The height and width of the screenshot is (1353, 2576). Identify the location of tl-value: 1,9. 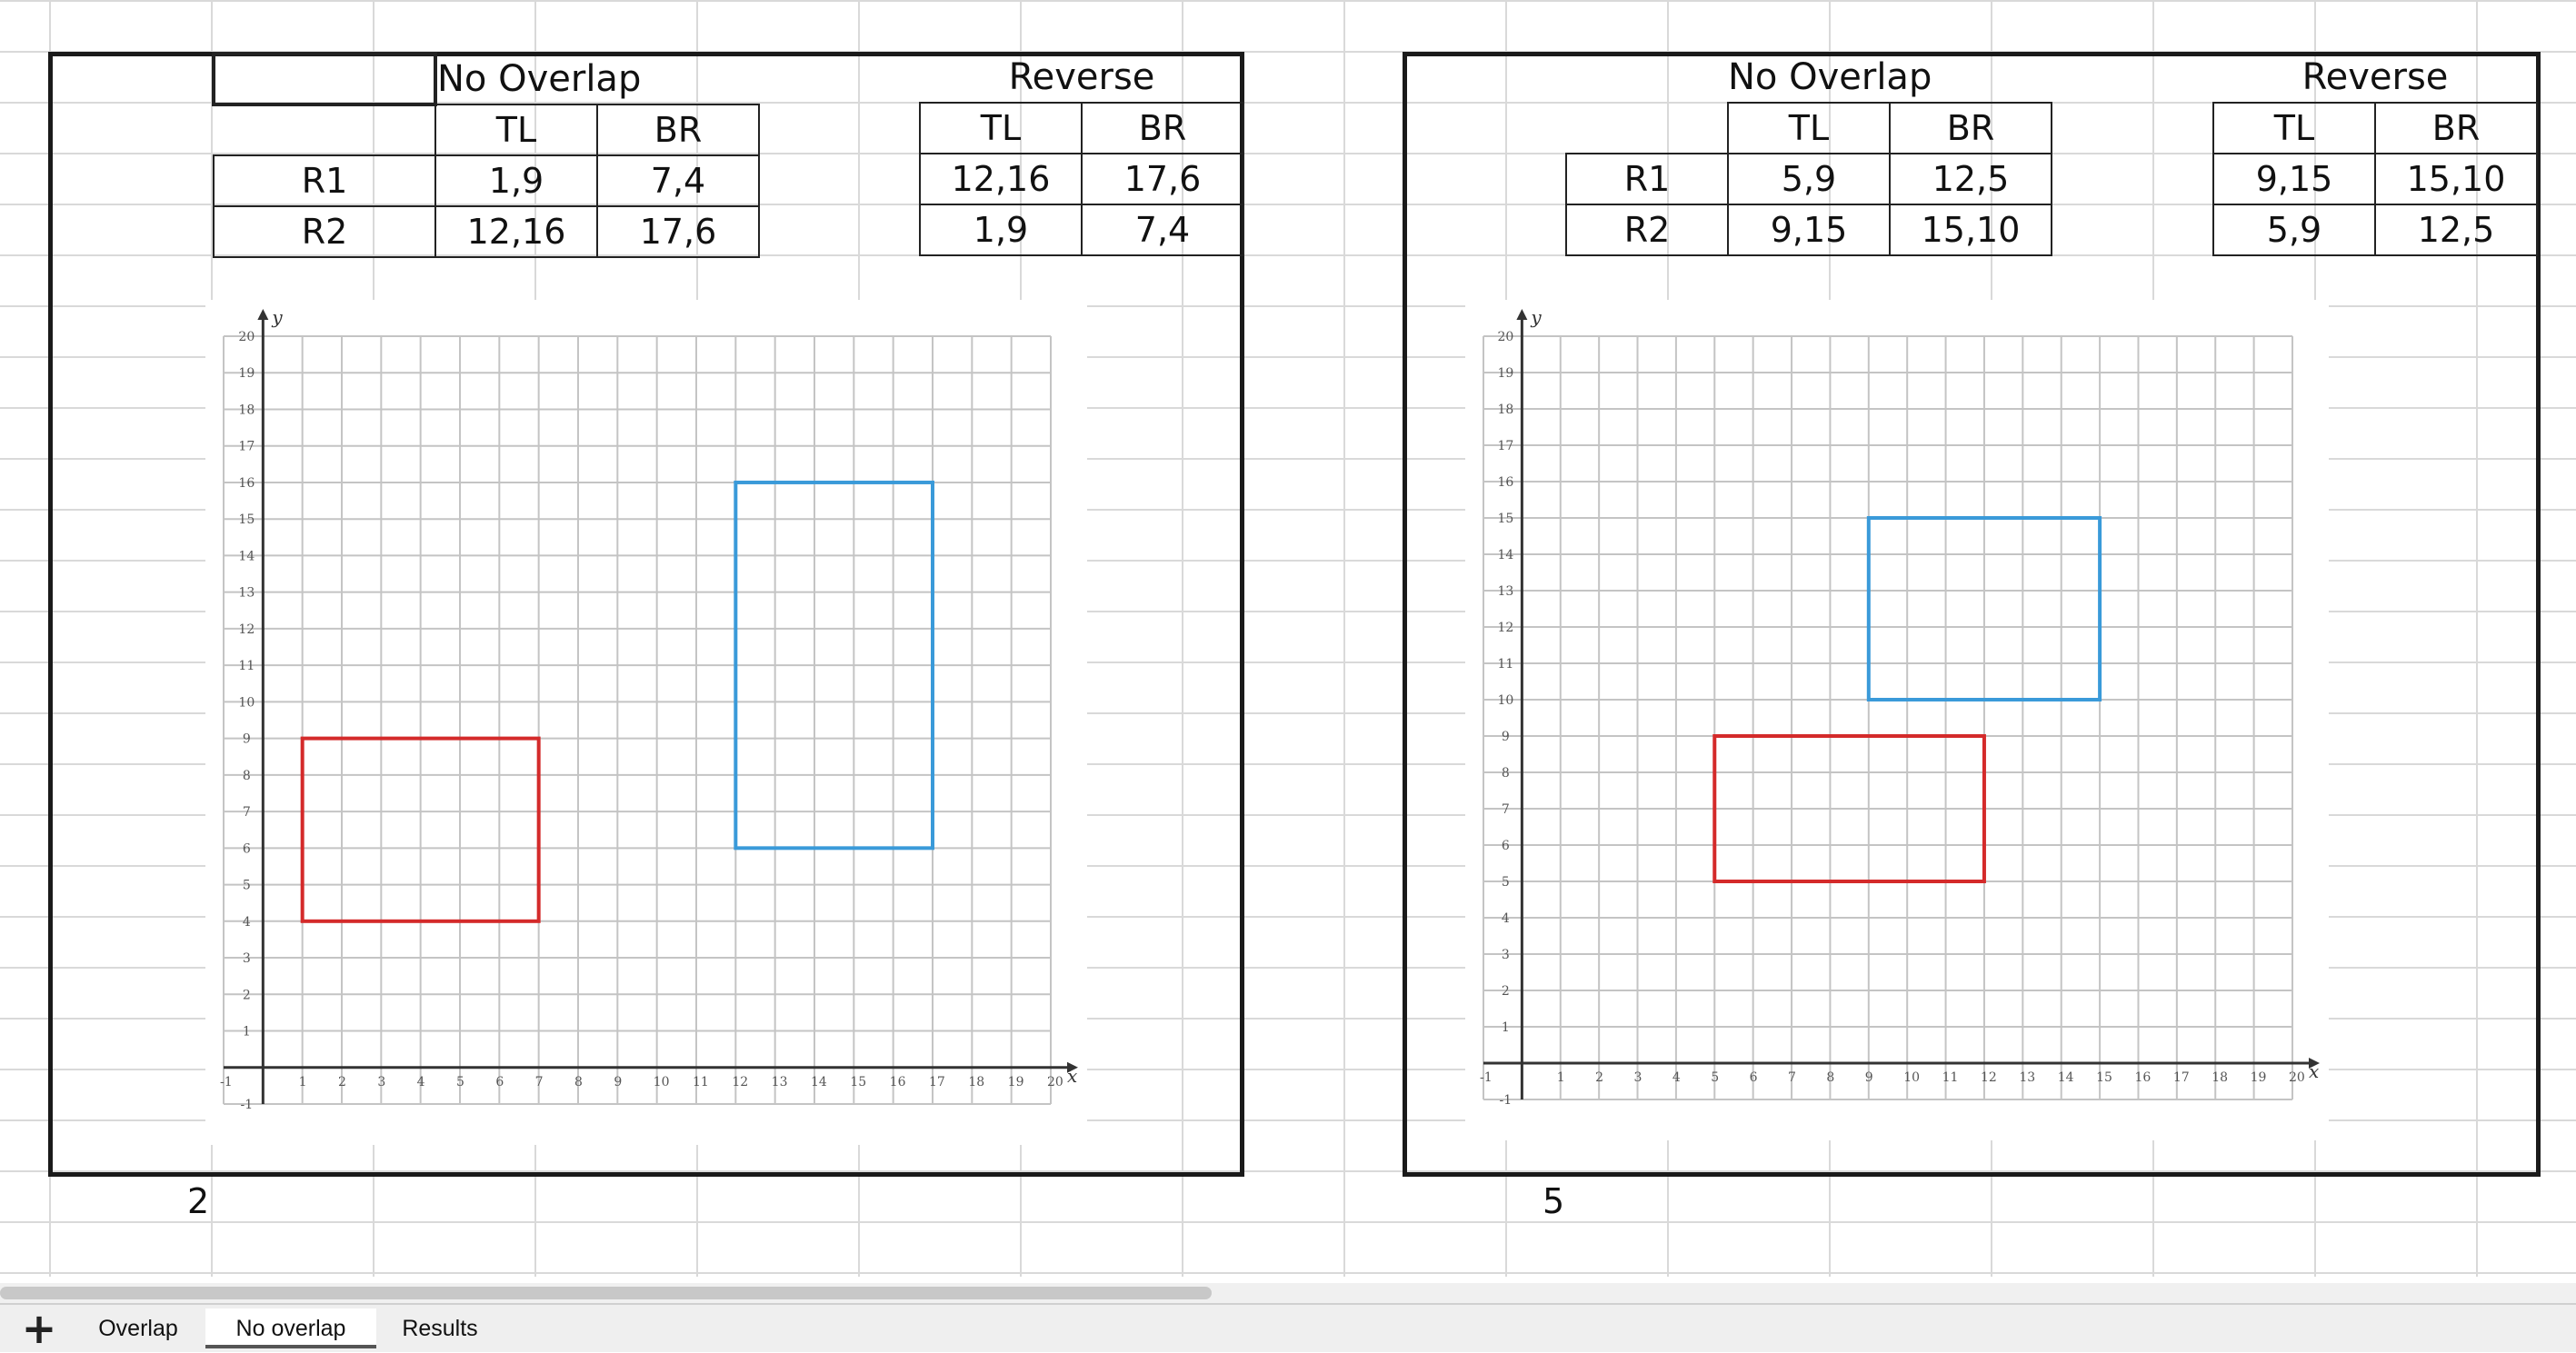
(1001, 230).